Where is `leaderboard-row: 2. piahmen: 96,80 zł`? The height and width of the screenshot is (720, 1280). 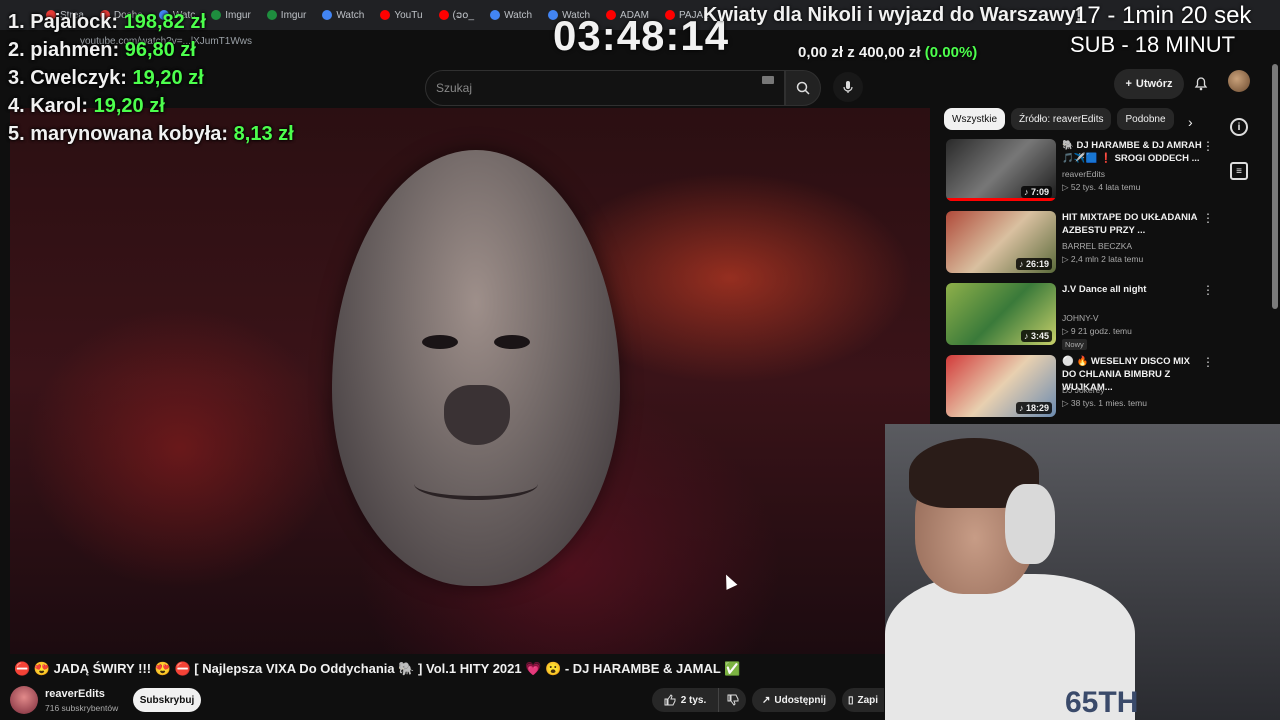
leaderboard-row: 2. piahmen: 96,80 zł is located at coordinates (151, 50).